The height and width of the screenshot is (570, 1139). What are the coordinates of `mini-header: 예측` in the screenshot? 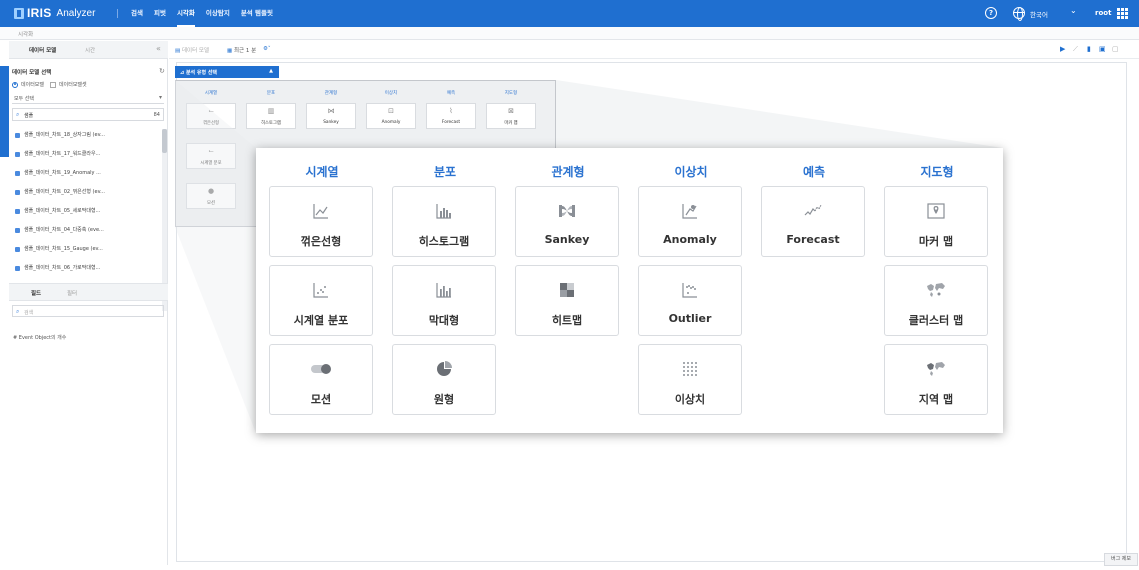 It's located at (451, 93).